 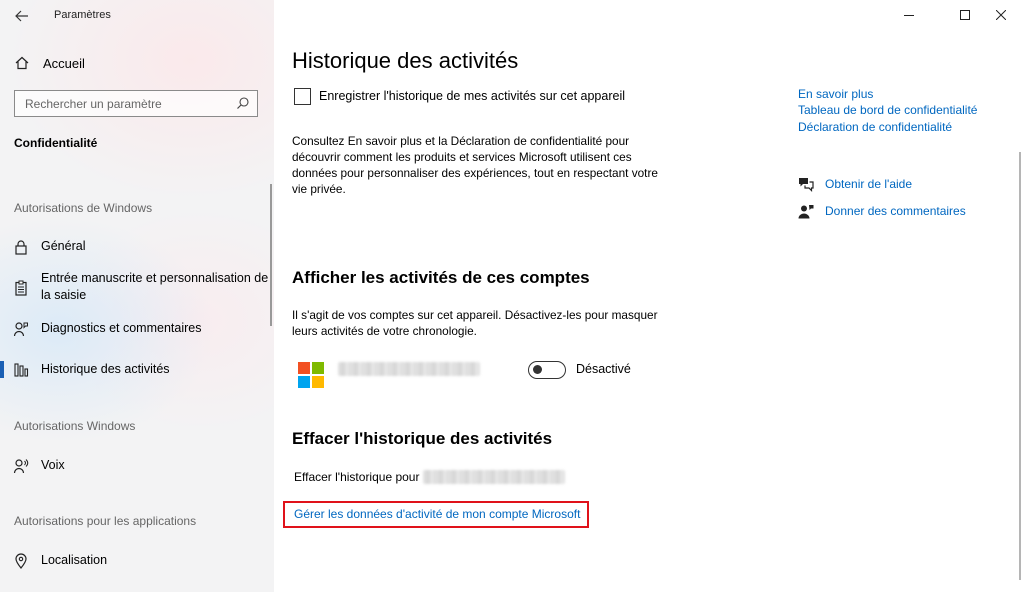 What do you see at coordinates (409, 369) in the screenshot?
I see `account-name-redacted` at bounding box center [409, 369].